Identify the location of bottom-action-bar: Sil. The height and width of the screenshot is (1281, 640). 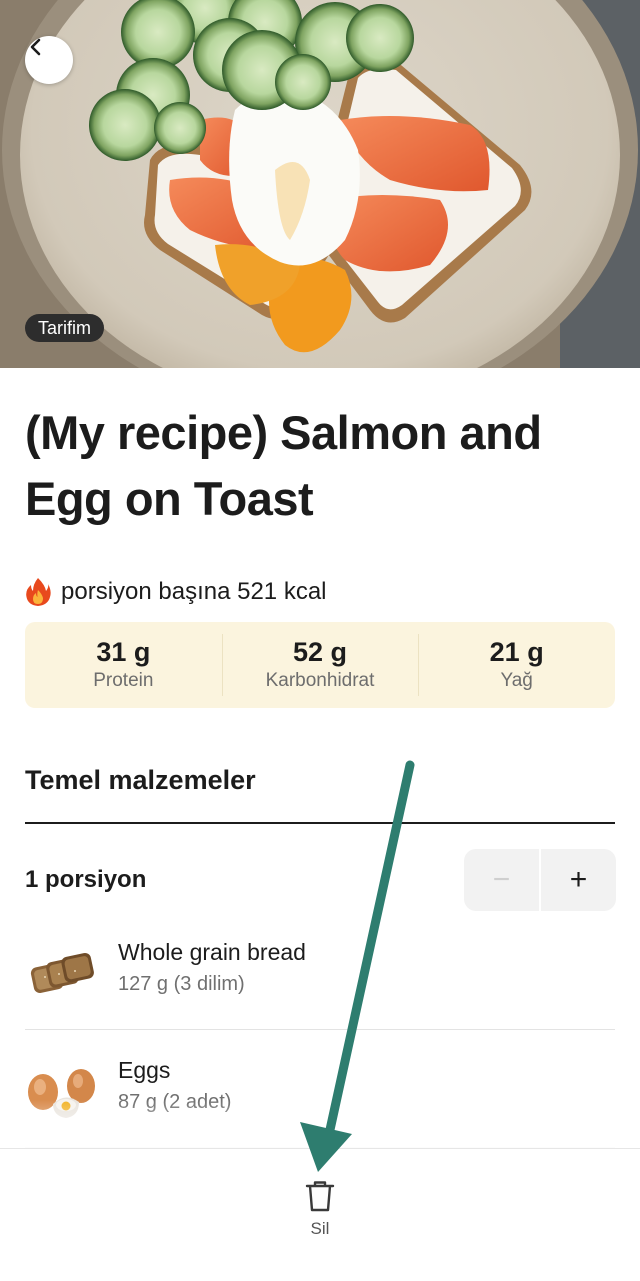
(320, 1214).